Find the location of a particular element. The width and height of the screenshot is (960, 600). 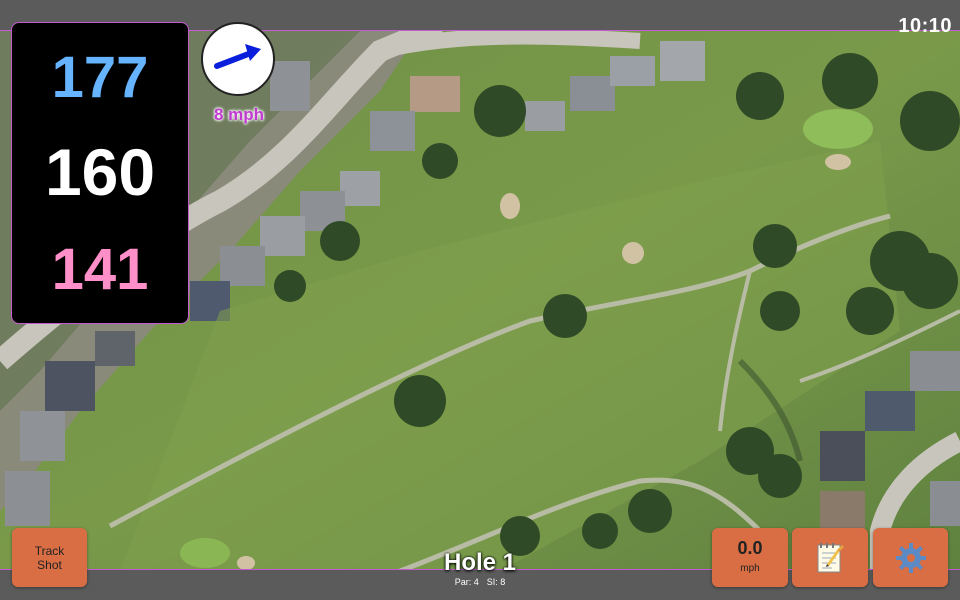

wind-direction-indicator is located at coordinates (238, 59).